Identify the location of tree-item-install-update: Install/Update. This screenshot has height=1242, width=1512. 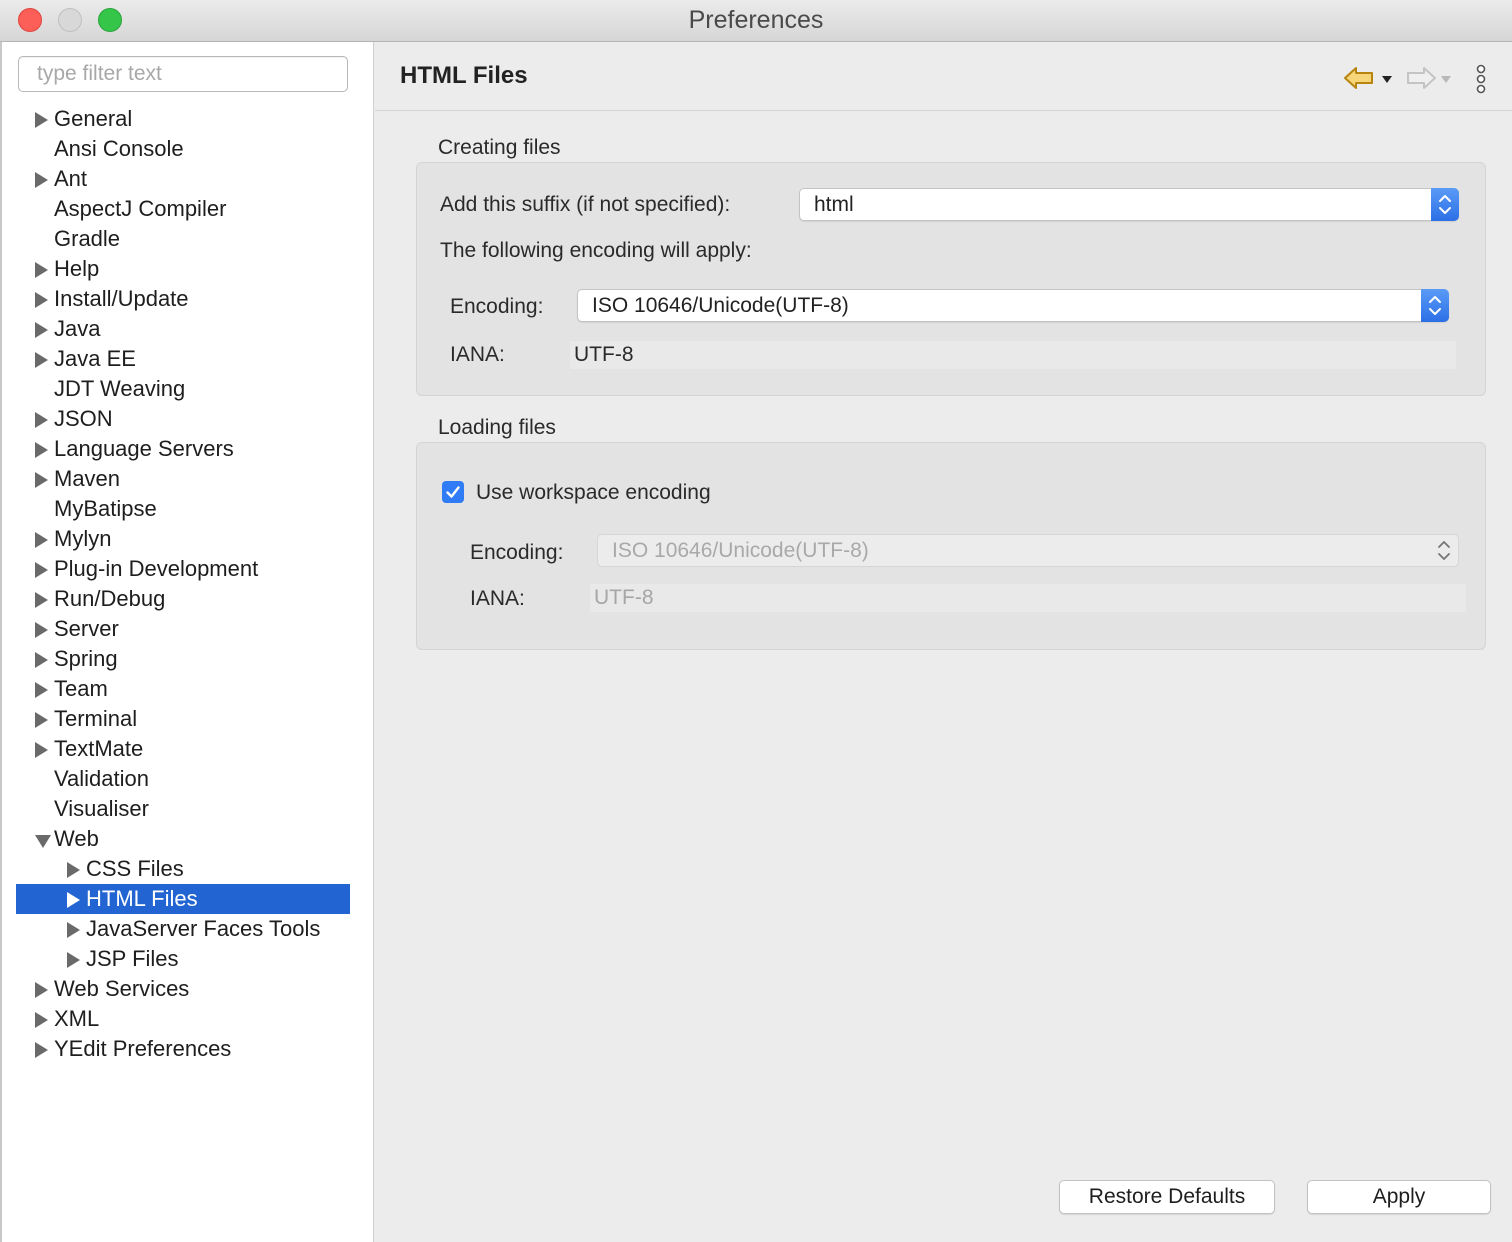
(183, 299).